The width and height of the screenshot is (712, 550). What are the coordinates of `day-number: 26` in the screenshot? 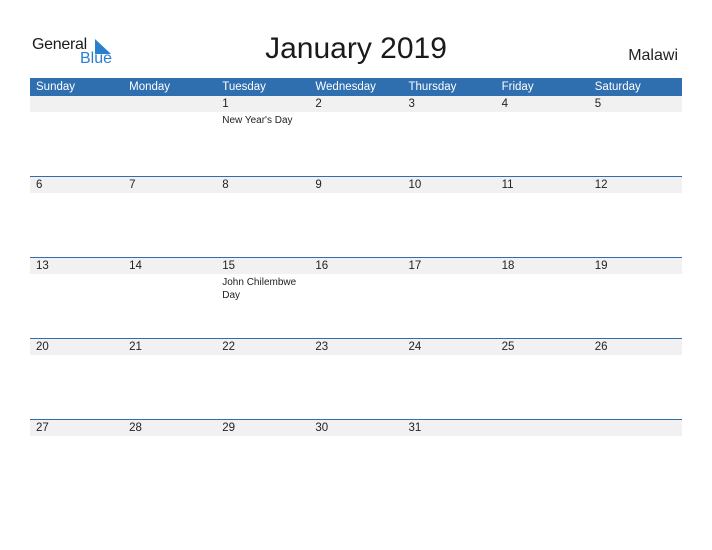 It's located at (601, 347).